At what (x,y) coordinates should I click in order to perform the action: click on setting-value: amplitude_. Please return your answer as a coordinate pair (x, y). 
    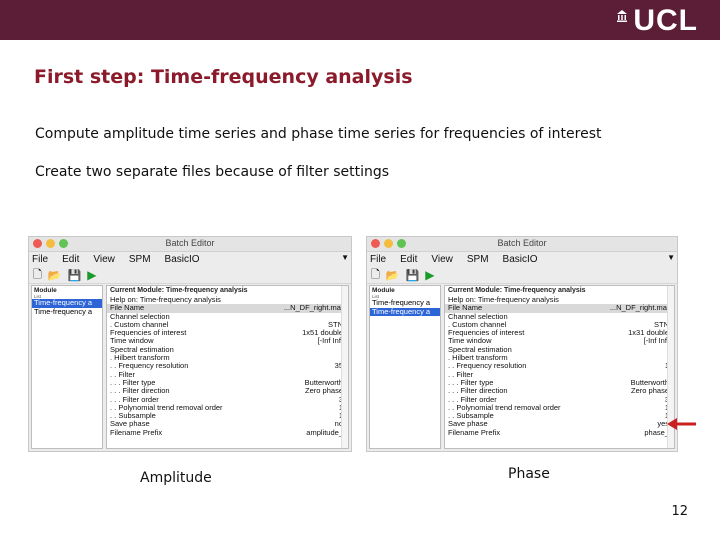
    Looking at the image, I should click on (324, 432).